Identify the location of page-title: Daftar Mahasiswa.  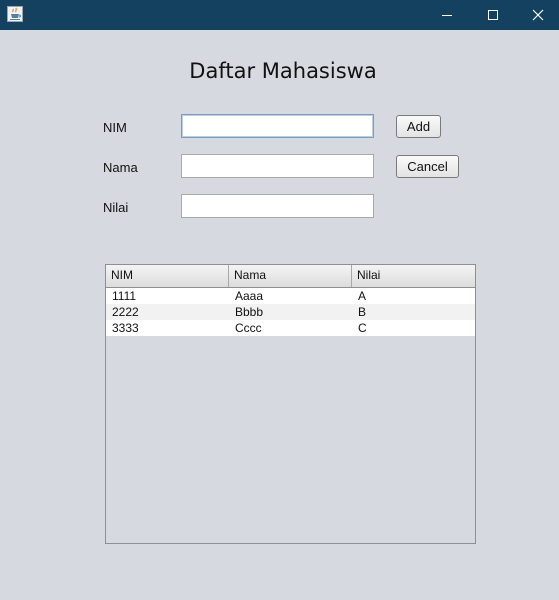
(283, 71).